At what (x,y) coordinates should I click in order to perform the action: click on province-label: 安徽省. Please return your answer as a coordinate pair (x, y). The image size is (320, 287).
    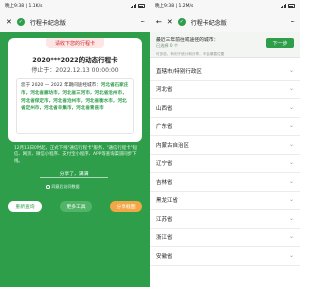
    Looking at the image, I should click on (164, 256).